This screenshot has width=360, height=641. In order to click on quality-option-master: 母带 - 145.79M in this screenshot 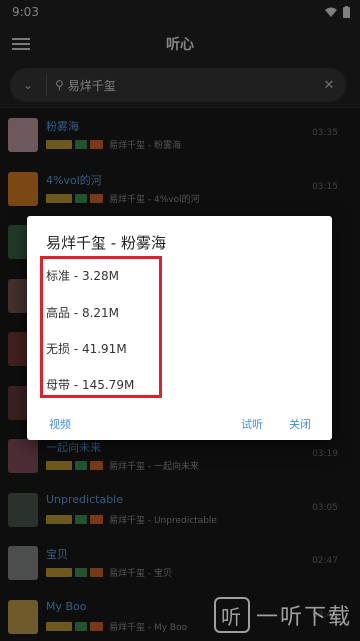, I will do `click(90, 384)`.